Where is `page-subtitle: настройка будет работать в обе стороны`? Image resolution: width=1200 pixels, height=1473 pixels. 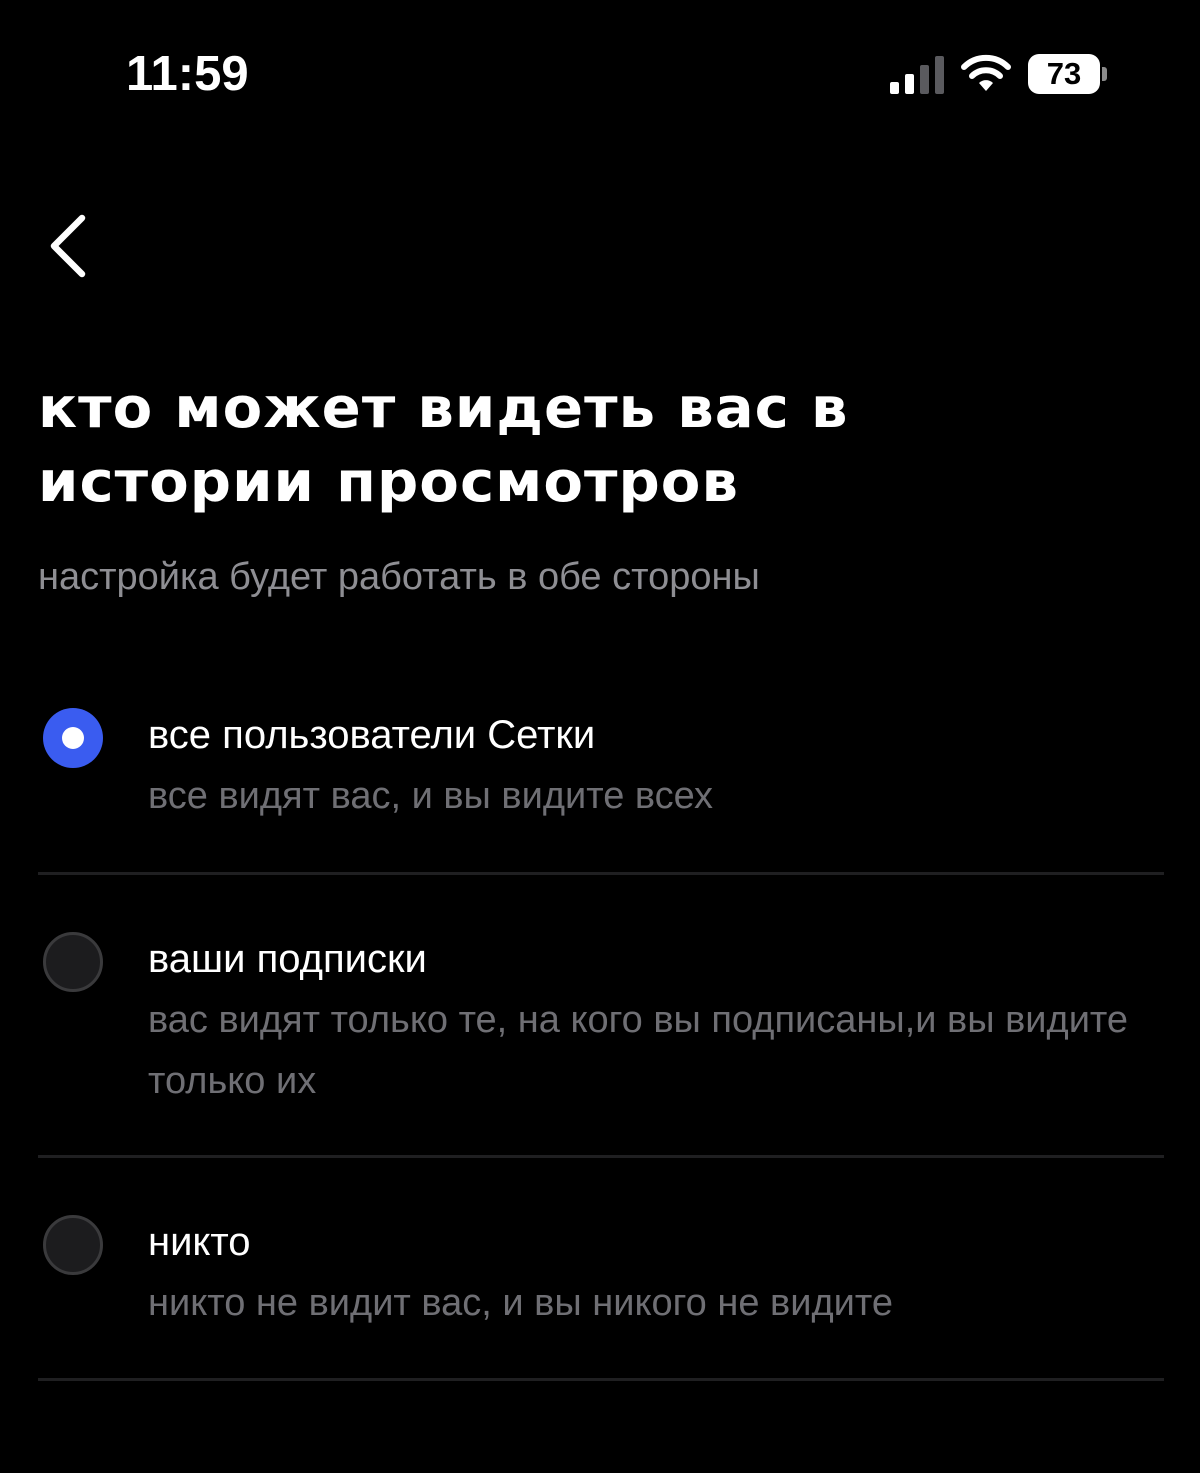 page-subtitle: настройка будет работать в обе стороны is located at coordinates (399, 577).